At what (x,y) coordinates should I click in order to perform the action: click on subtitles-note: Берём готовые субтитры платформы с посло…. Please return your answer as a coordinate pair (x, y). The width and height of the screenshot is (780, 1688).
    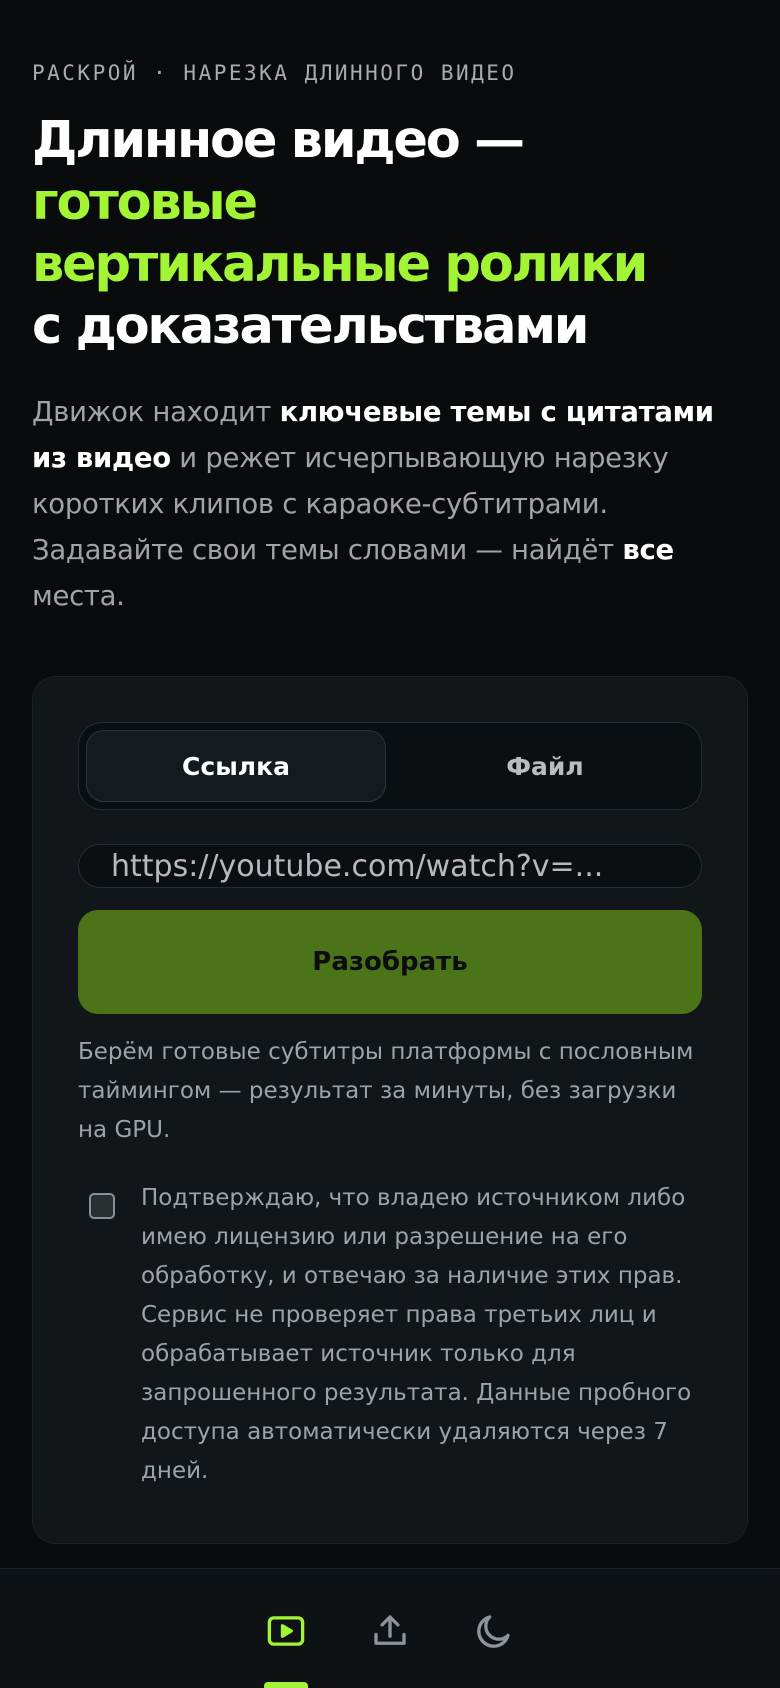
    Looking at the image, I should click on (386, 1091).